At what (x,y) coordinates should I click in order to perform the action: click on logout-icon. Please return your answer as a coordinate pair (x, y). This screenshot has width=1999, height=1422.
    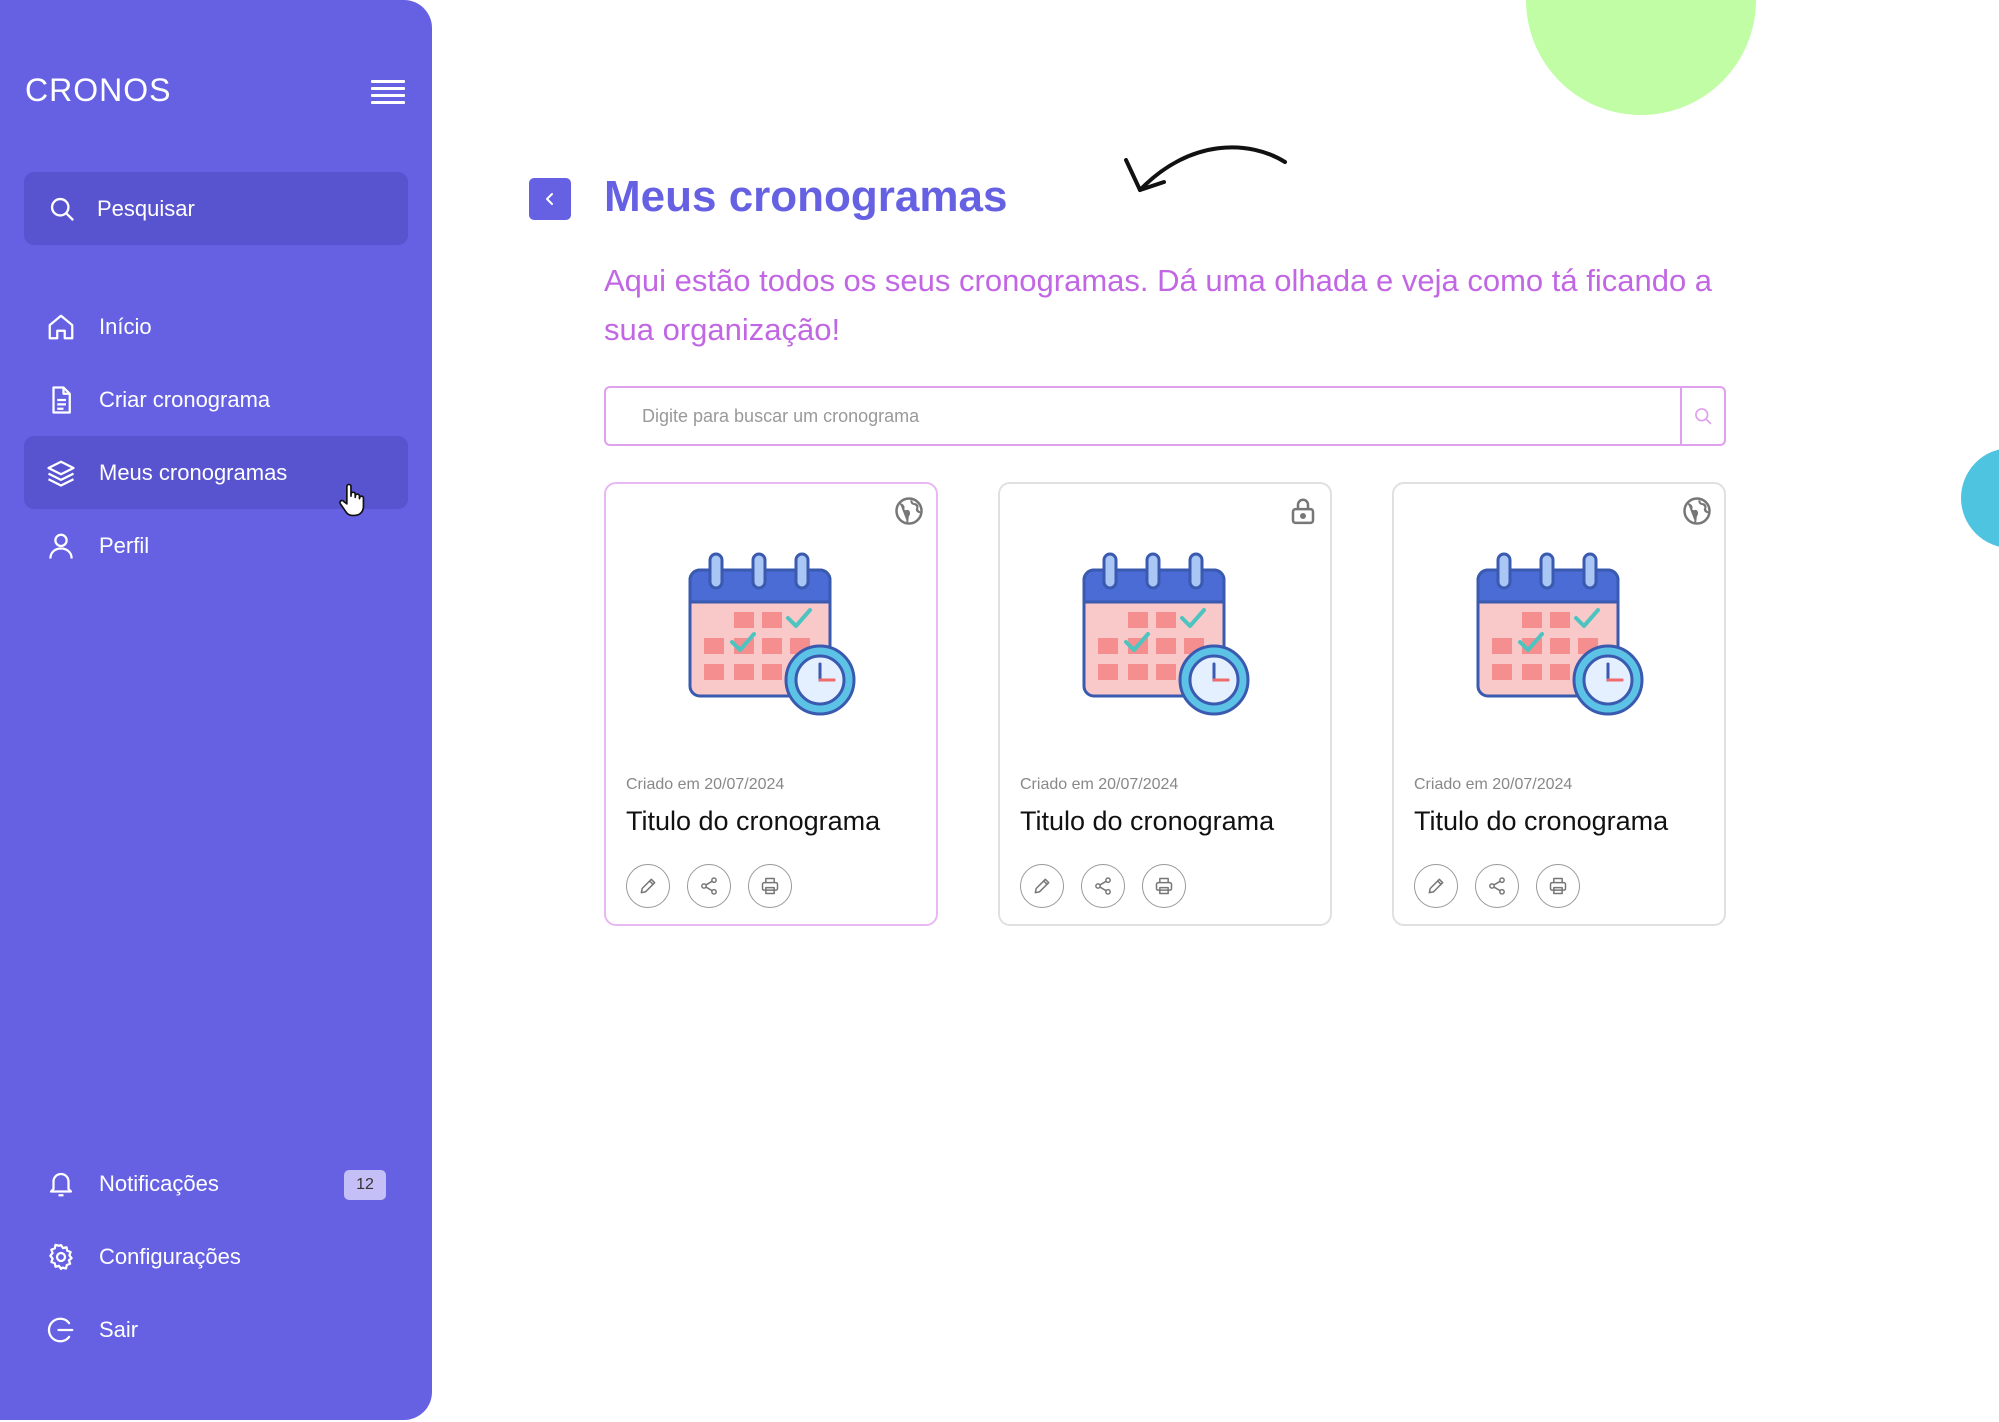
    Looking at the image, I should click on (60, 1329).